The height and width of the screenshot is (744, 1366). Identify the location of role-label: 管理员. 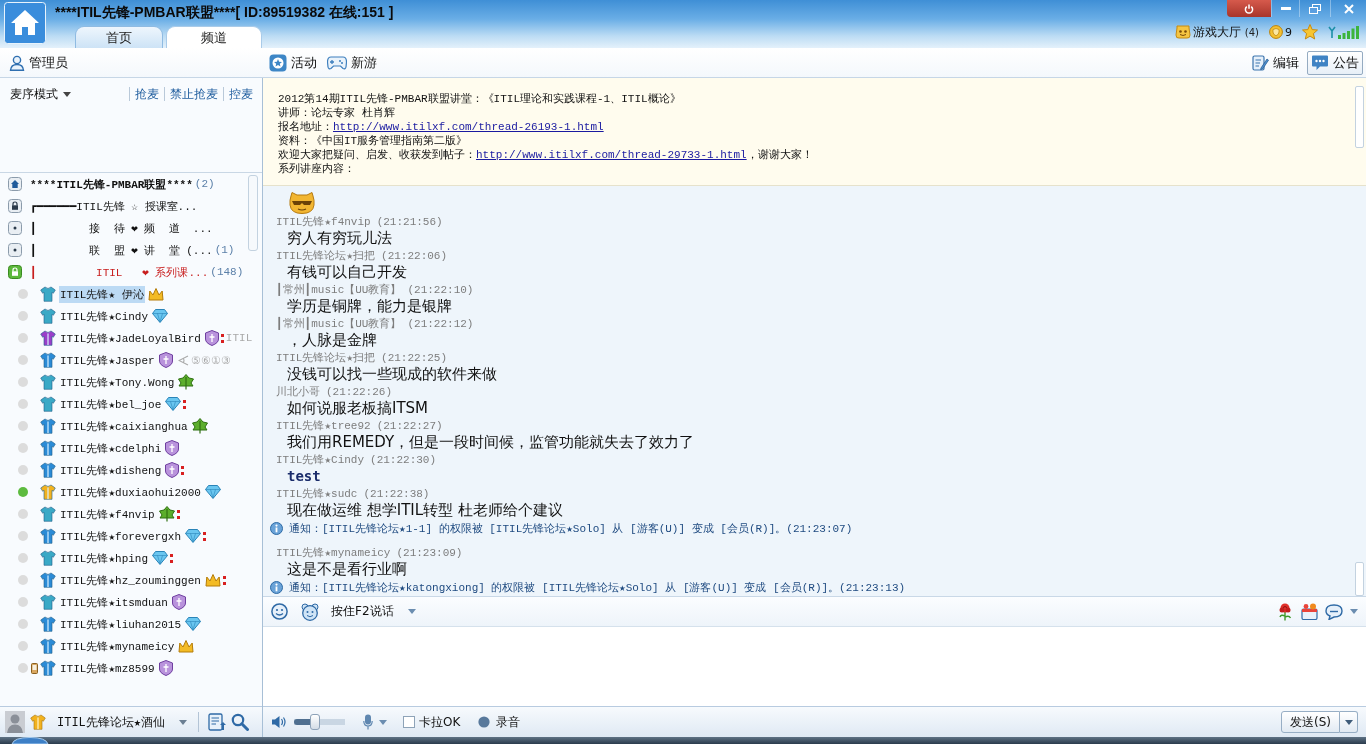
(48, 62).